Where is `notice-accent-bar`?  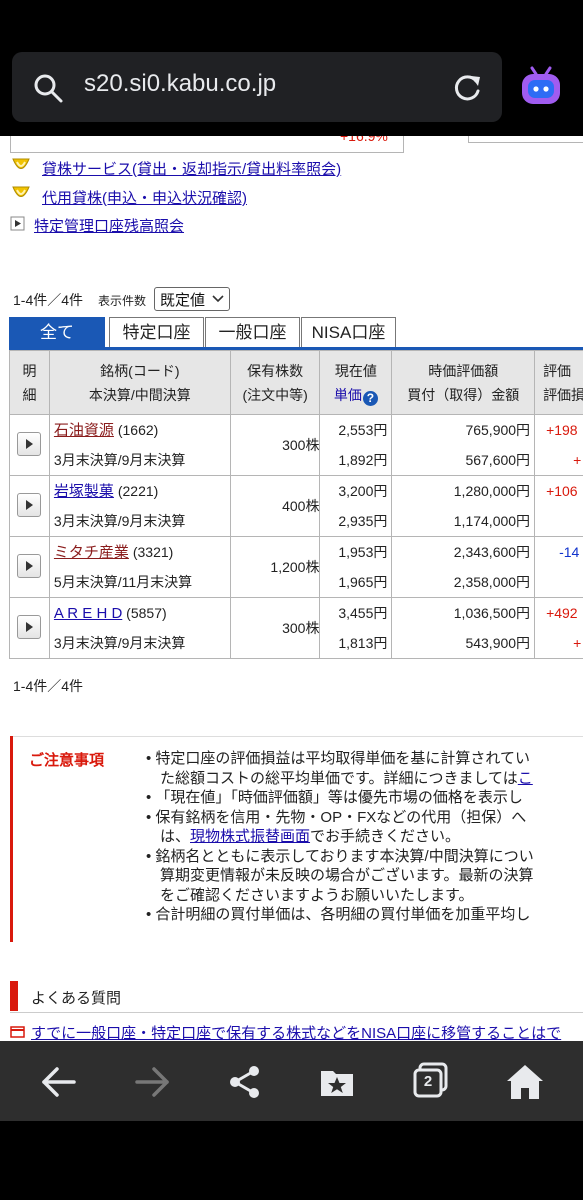
notice-accent-bar is located at coordinates (11, 839).